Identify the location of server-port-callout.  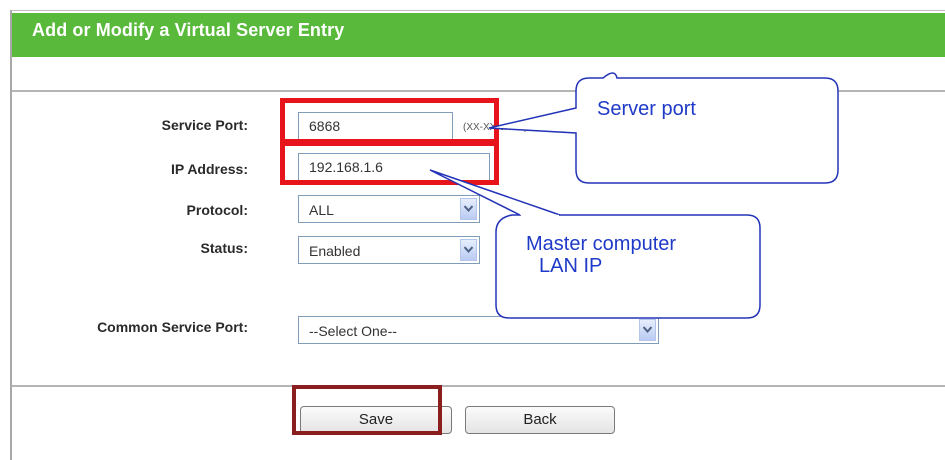
(663, 128).